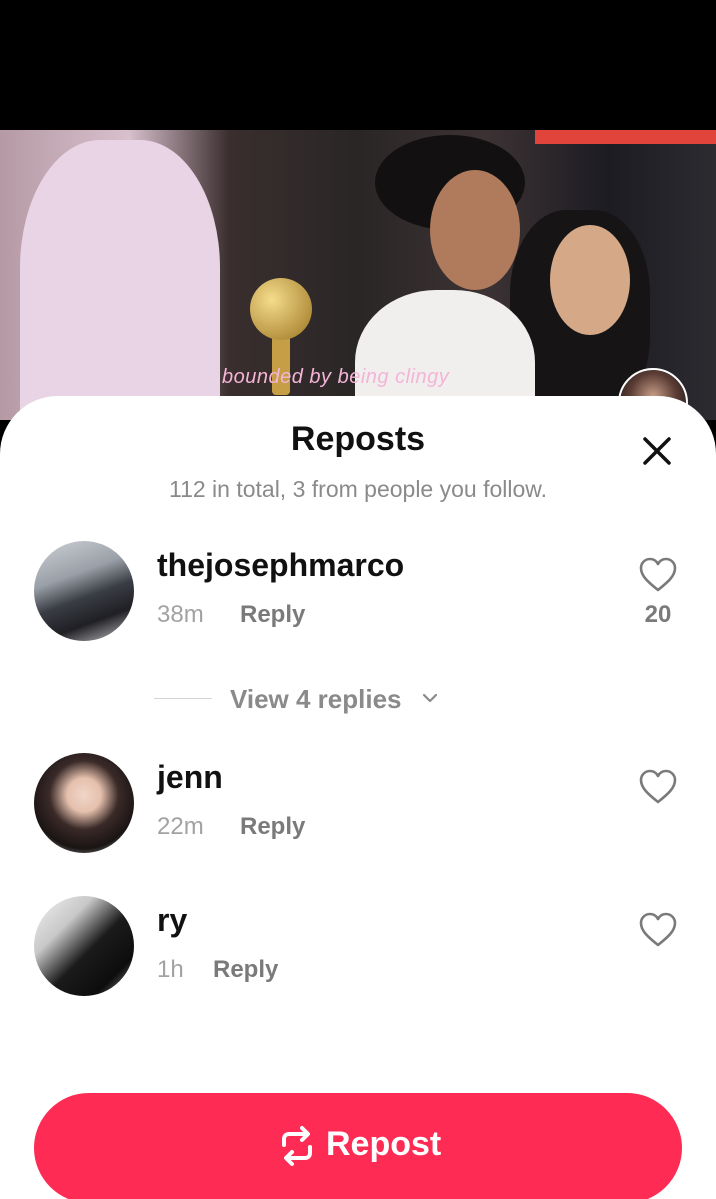 Image resolution: width=716 pixels, height=1199 pixels. I want to click on like-count: 20, so click(658, 614).